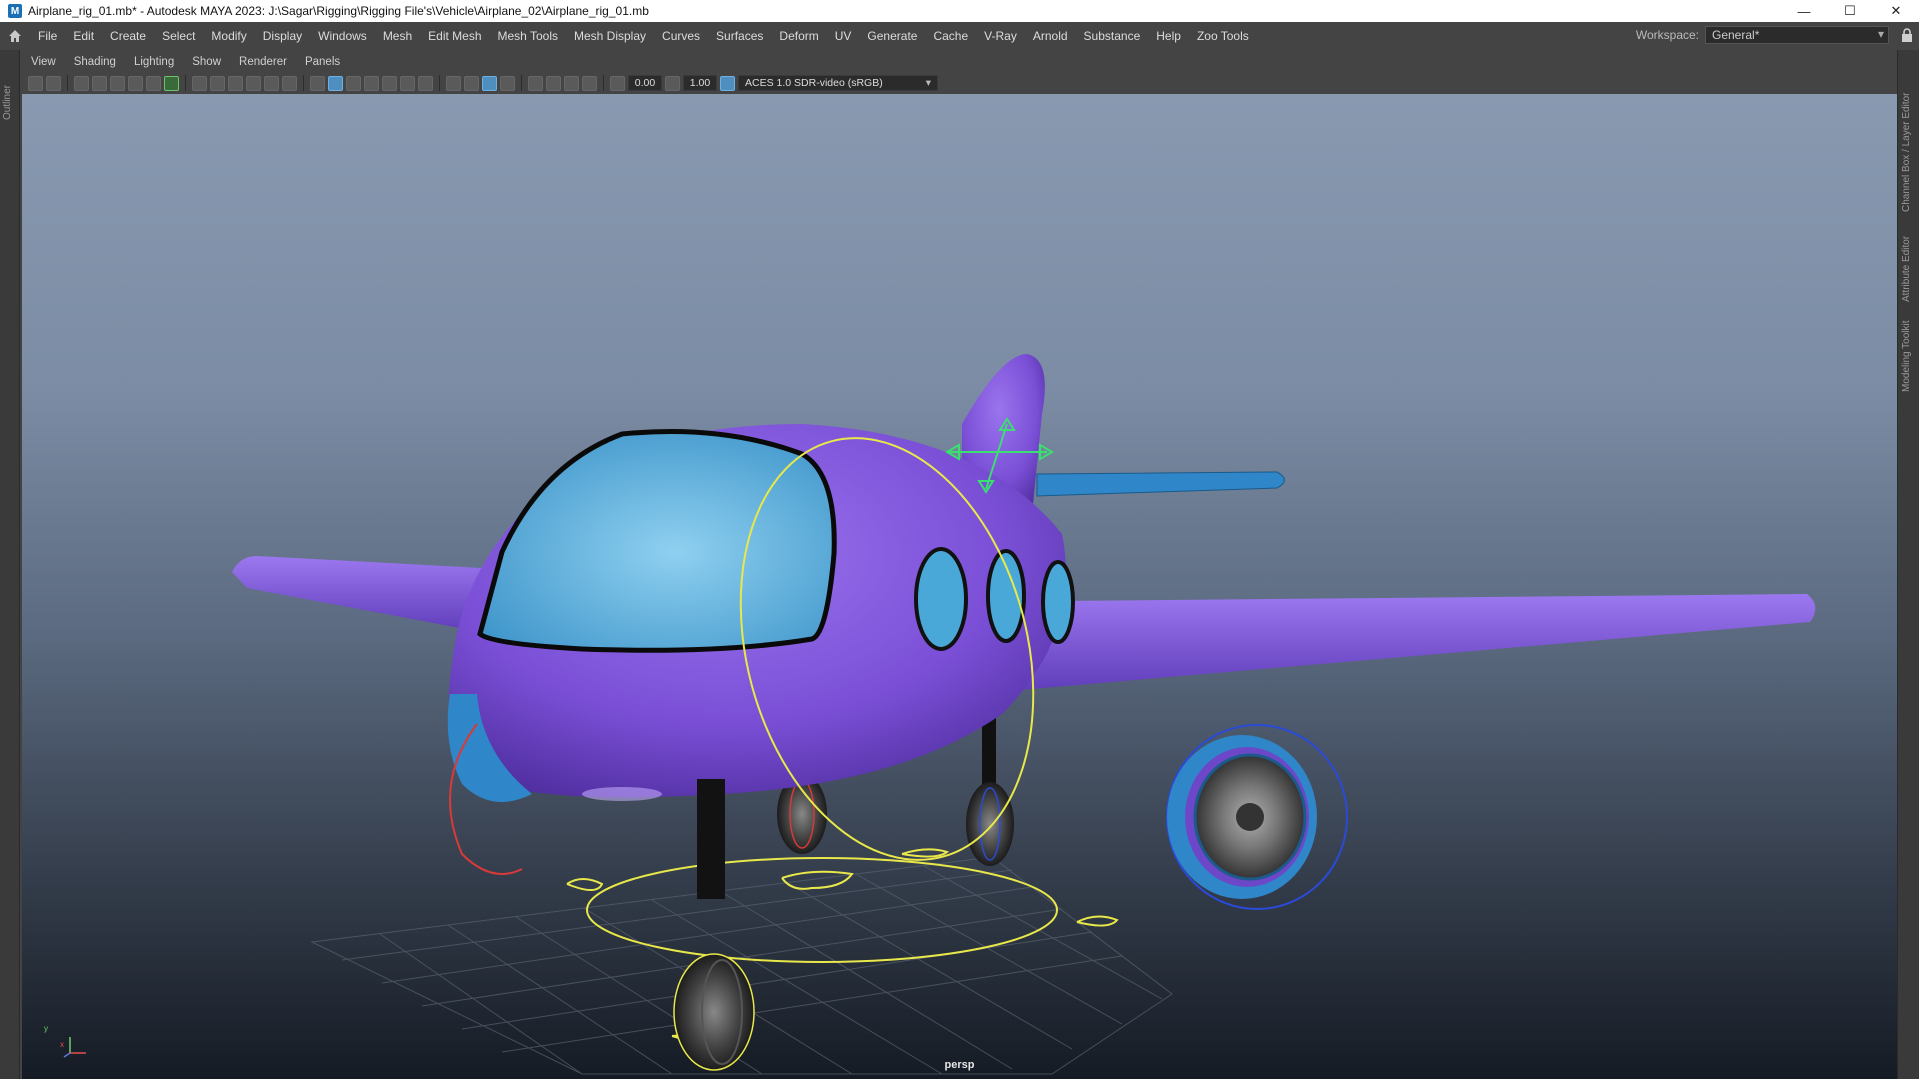 Image resolution: width=1919 pixels, height=1079 pixels. What do you see at coordinates (489, 83) in the screenshot?
I see `anti-aliasing-icon` at bounding box center [489, 83].